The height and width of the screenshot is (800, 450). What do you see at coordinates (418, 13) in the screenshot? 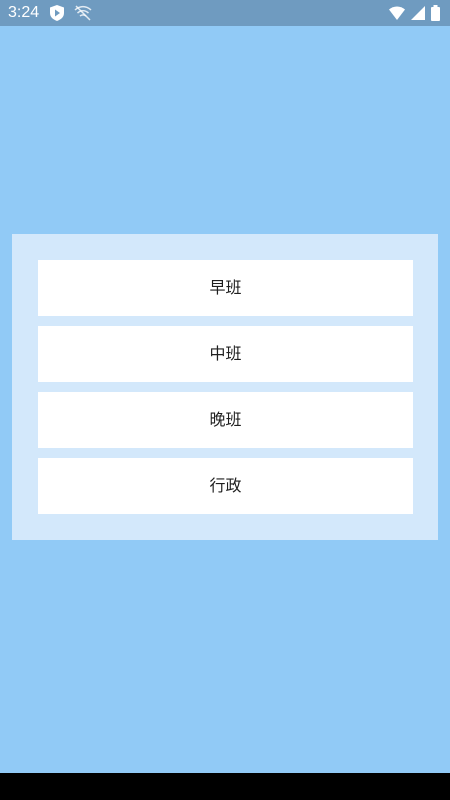
I see `signal-icon` at bounding box center [418, 13].